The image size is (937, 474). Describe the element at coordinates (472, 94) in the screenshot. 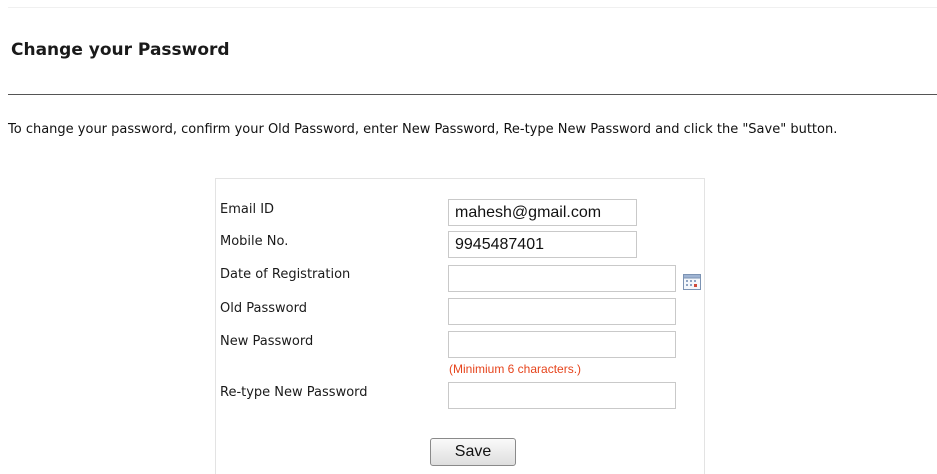

I see `title-divider` at that location.